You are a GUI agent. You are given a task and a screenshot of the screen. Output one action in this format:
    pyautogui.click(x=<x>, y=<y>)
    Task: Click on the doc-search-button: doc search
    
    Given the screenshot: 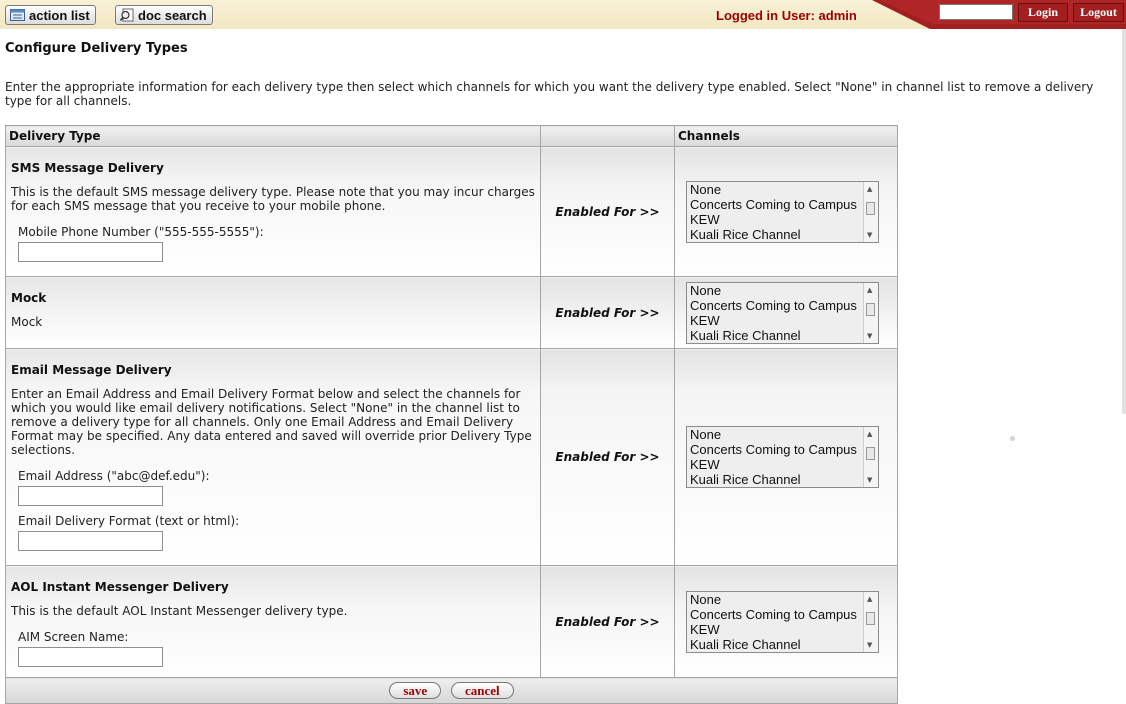 What is the action you would take?
    pyautogui.click(x=164, y=15)
    